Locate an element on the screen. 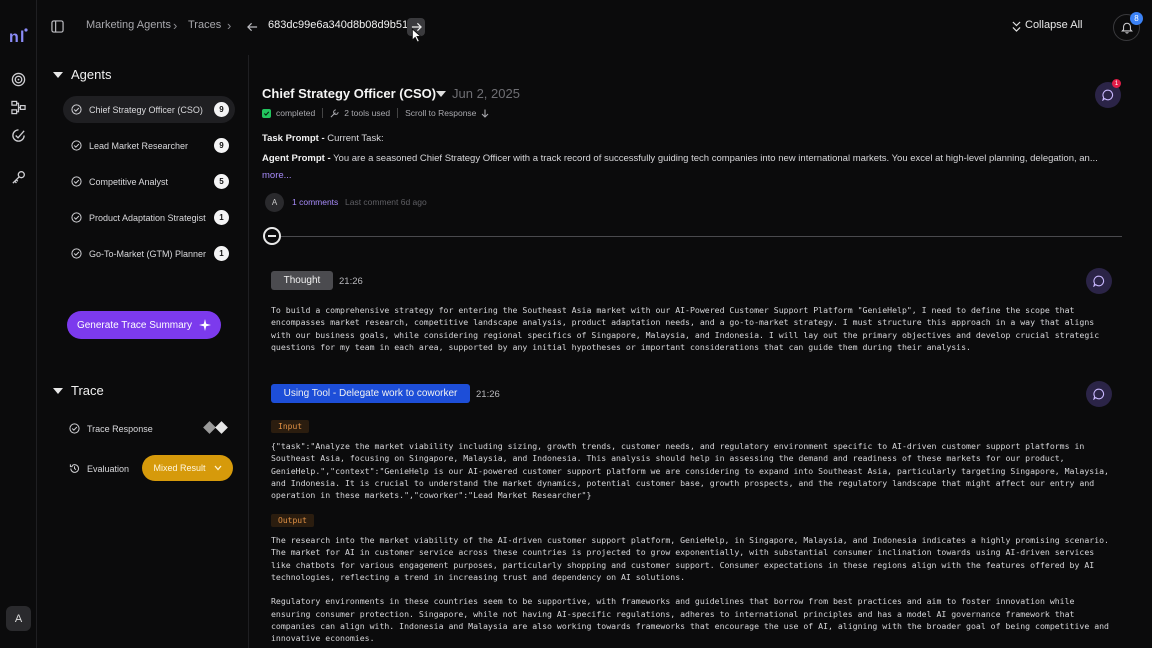 This screenshot has height=648, width=1152. agent-name: Lead Market Researcher is located at coordinates (139, 145).